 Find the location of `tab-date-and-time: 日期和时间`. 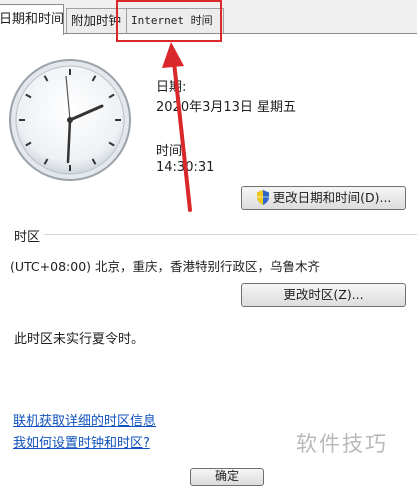

tab-date-and-time: 日期和时间 is located at coordinates (32, 19).